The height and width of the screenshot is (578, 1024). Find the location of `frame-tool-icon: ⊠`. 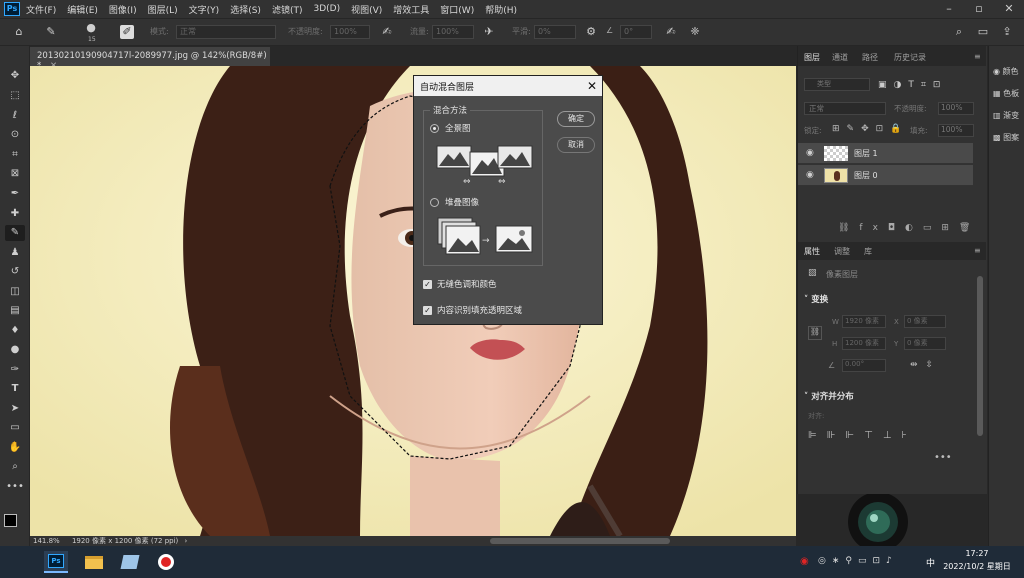

frame-tool-icon: ⊠ is located at coordinates (15, 174).